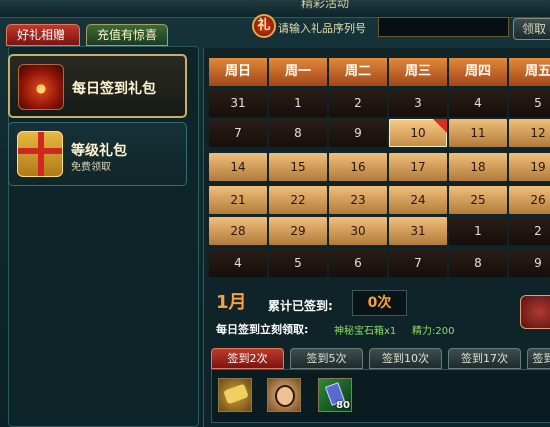 Image resolution: width=550 pixels, height=427 pixels. I want to click on tab-sign-10: 签到10次, so click(405, 358).